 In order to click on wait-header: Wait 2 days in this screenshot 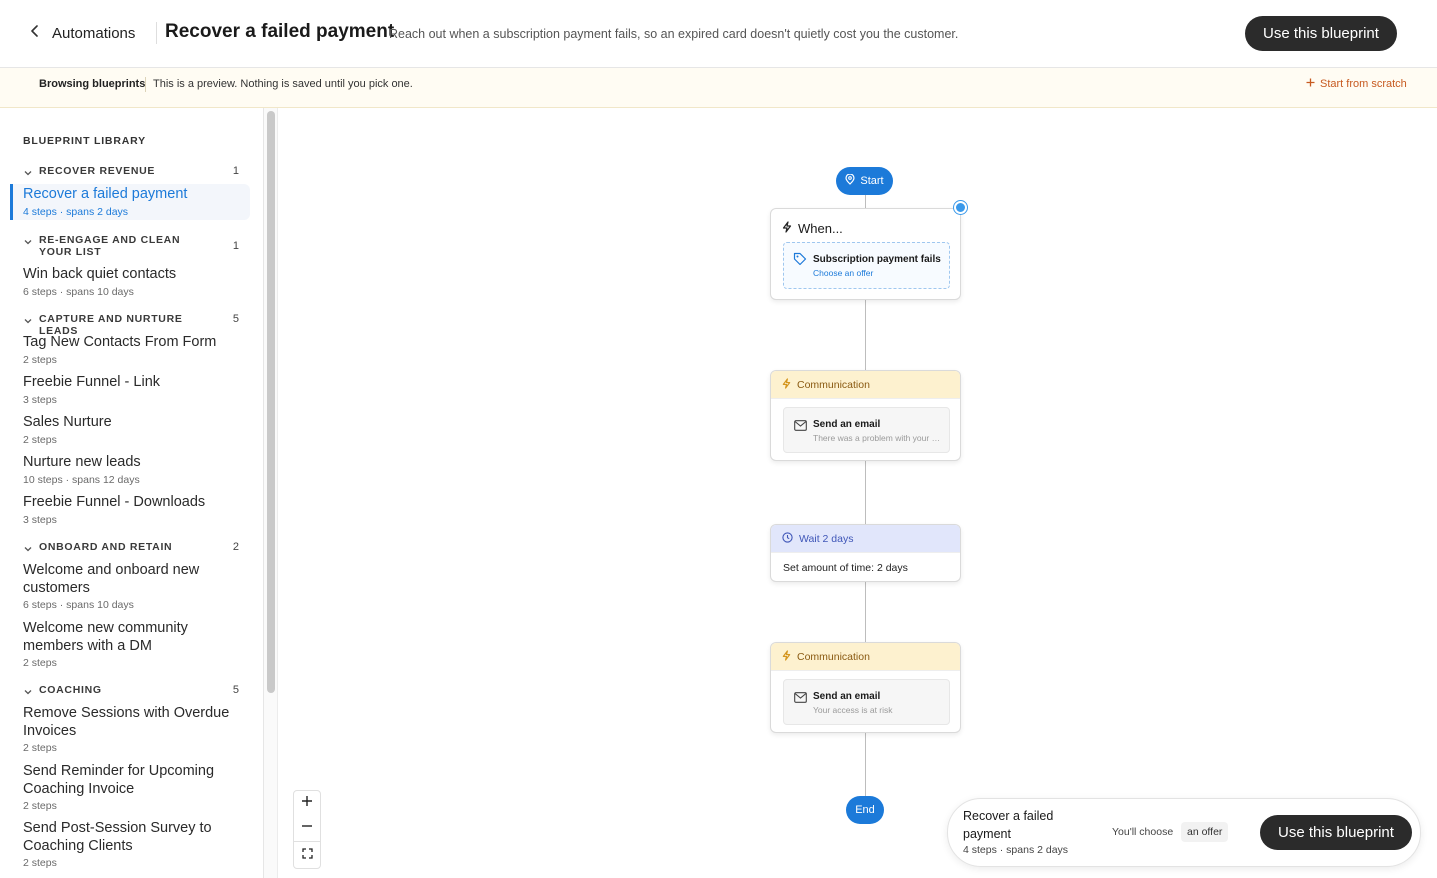, I will do `click(865, 539)`.